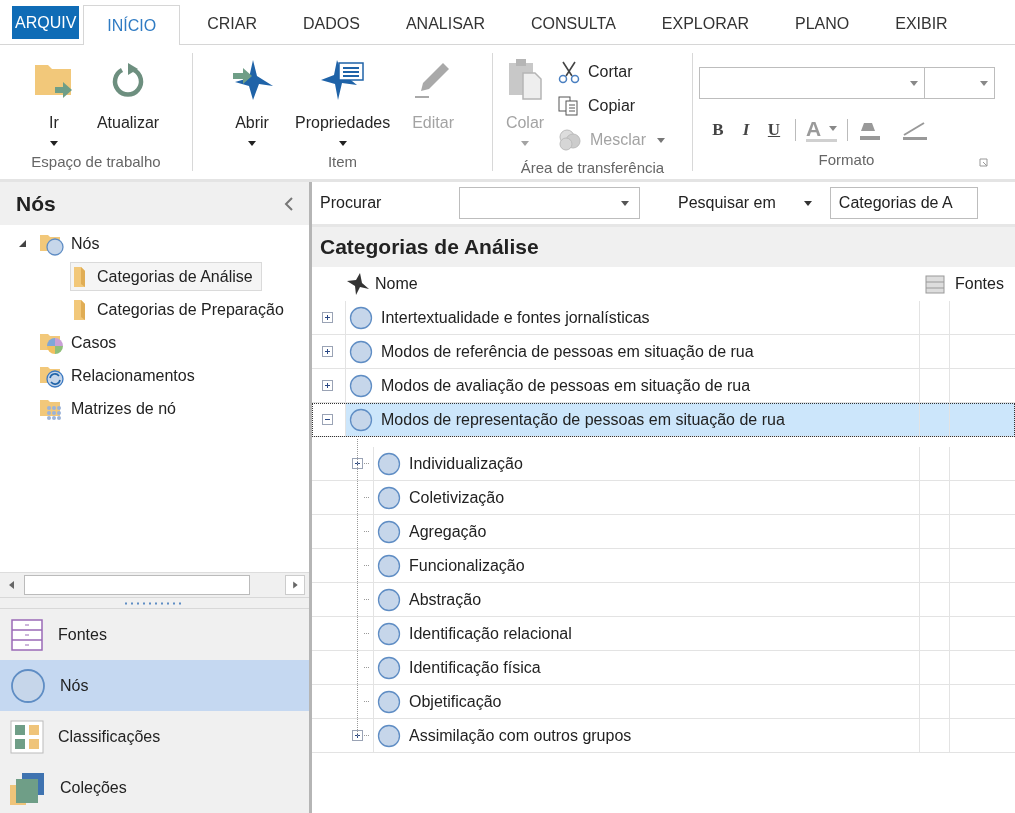  Describe the element at coordinates (647, 284) in the screenshot. I see `column-header: Nome` at that location.